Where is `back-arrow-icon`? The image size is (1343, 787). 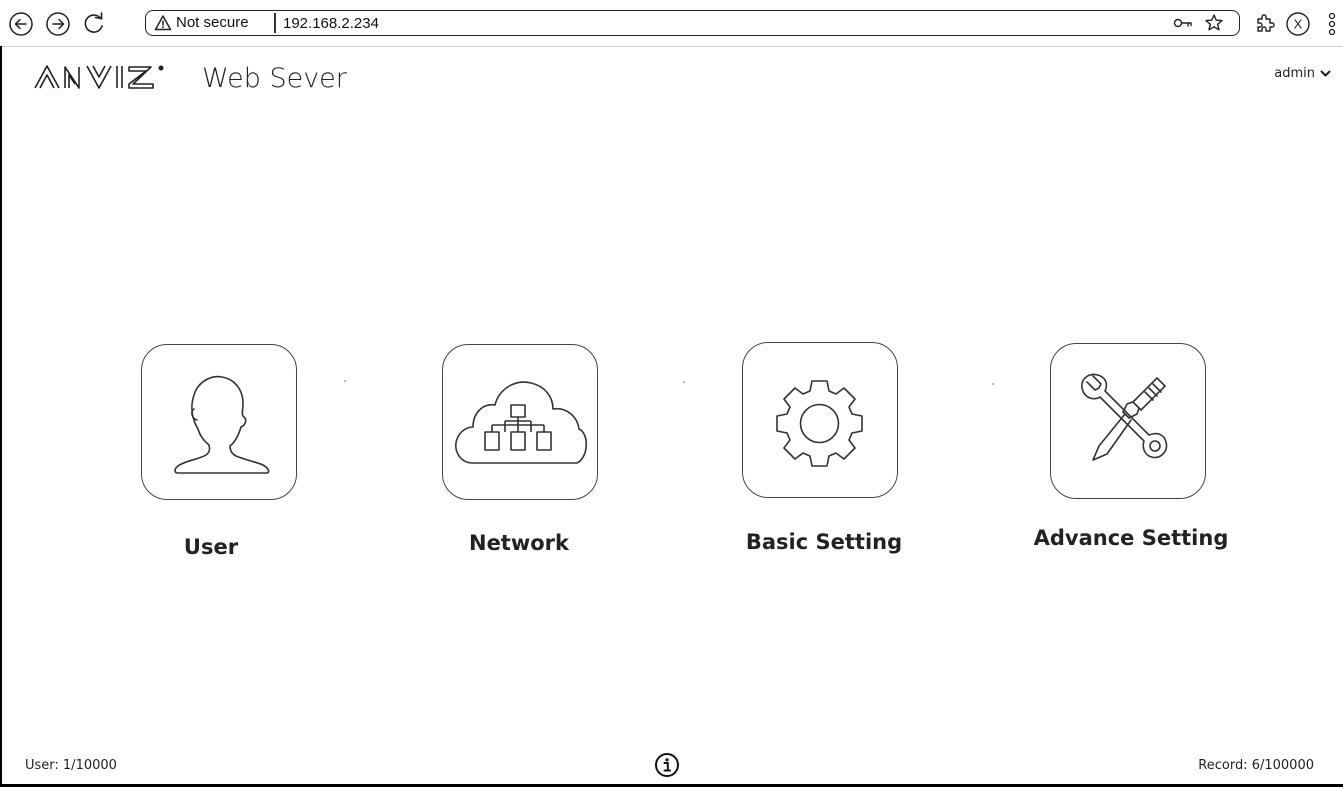
back-arrow-icon is located at coordinates (21, 24).